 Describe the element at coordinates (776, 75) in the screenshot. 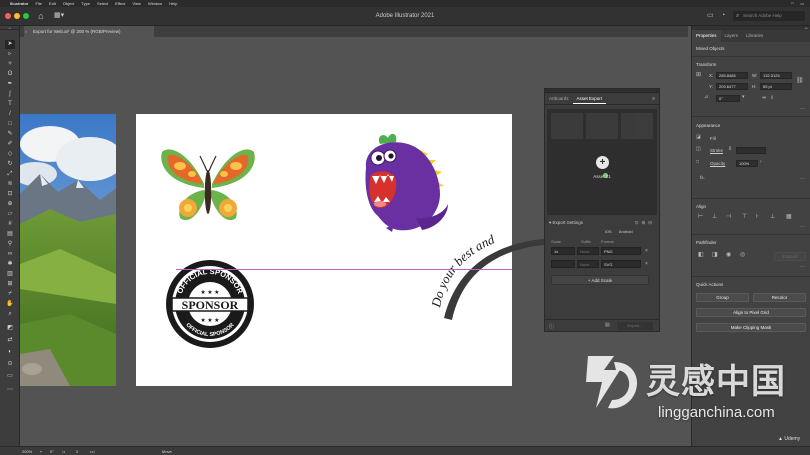

I see `width-field: 132.3125` at that location.